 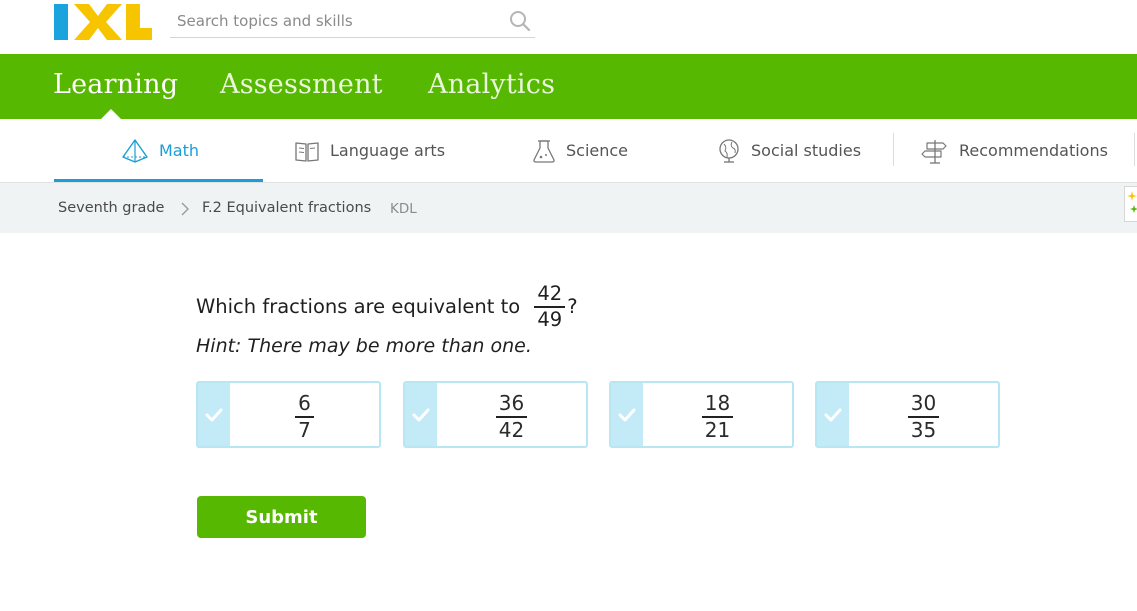 I want to click on top-header, so click(x=568, y=27).